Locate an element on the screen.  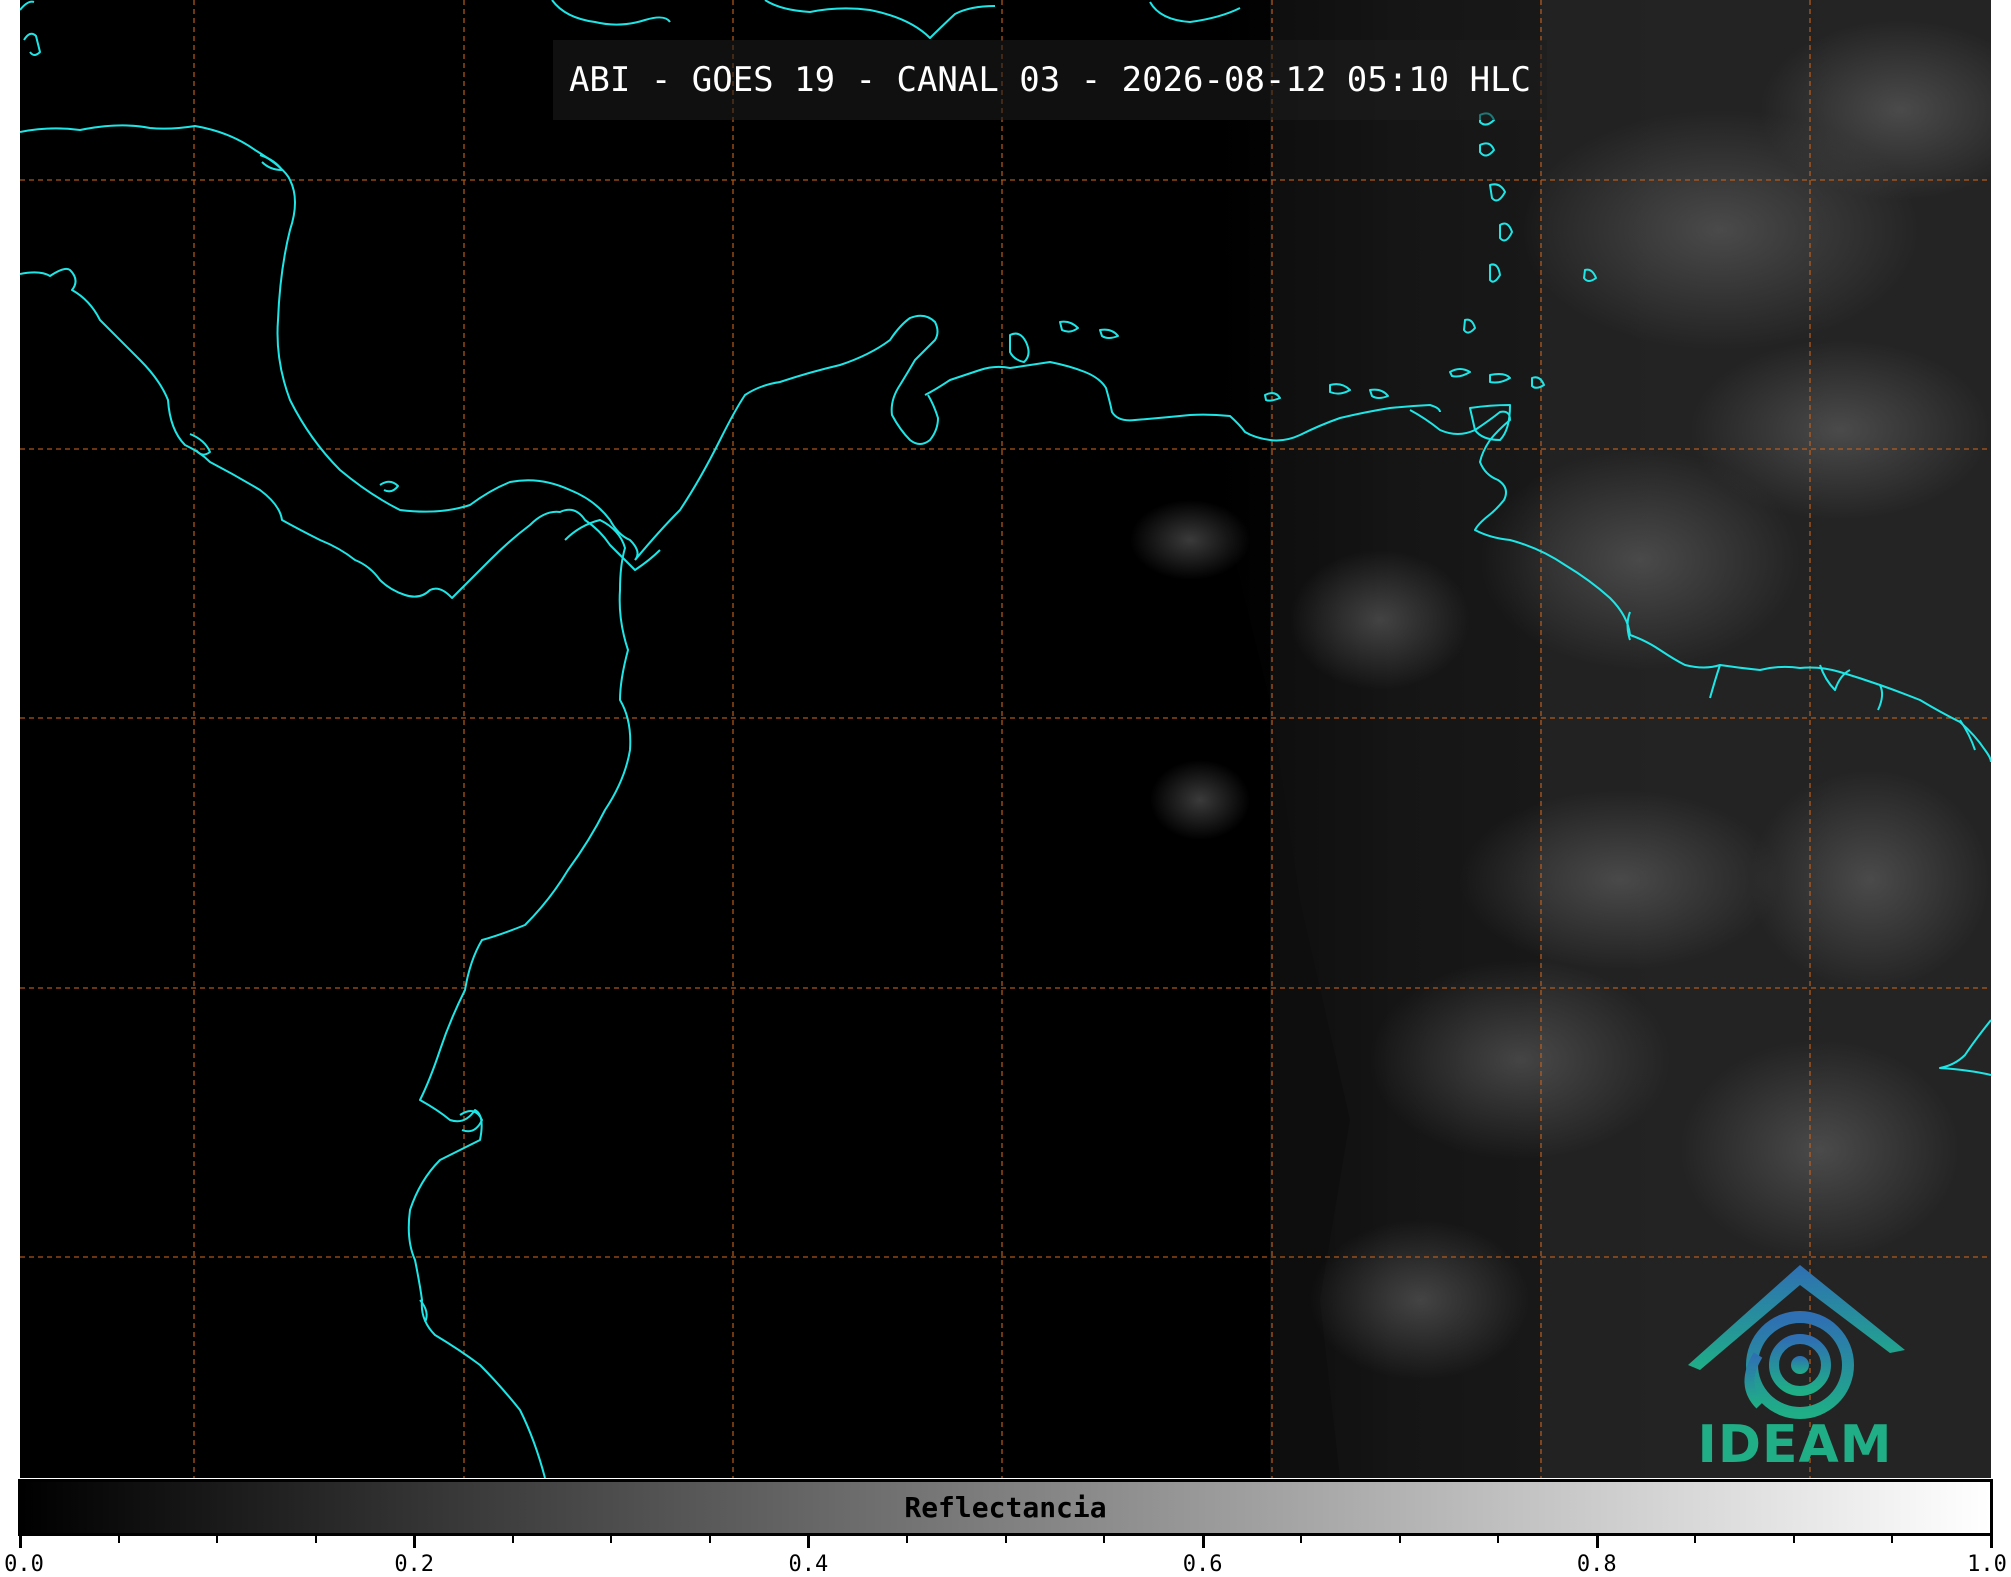
colorbar-tick-label: 0.2 is located at coordinates (414, 1564).